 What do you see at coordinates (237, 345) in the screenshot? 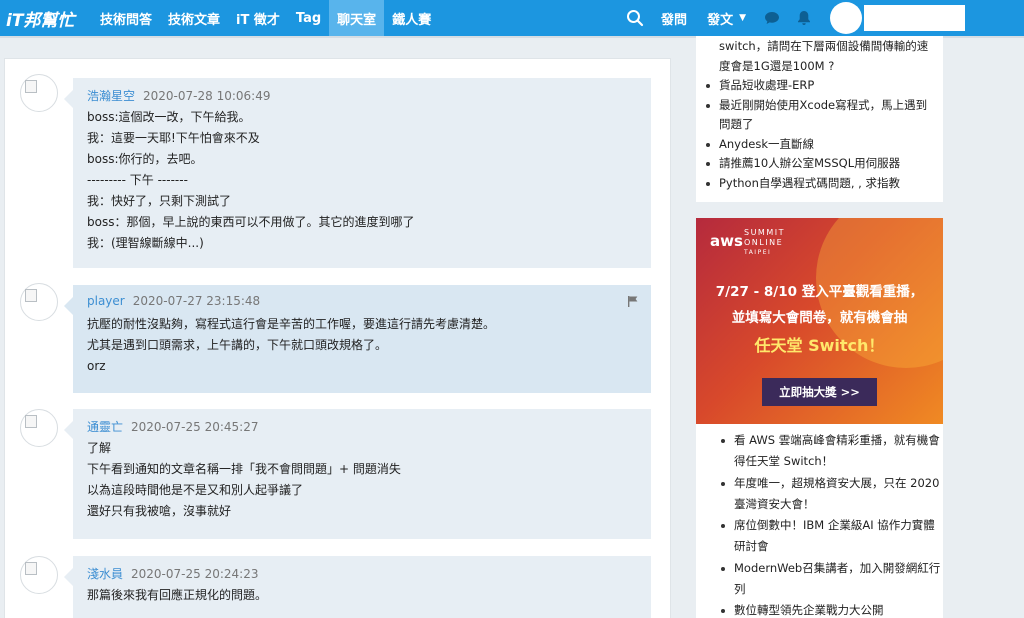
I see `message-line: 尤其是遇到口頭需求，上午講的，下午就口頭改規格了。` at bounding box center [237, 345].